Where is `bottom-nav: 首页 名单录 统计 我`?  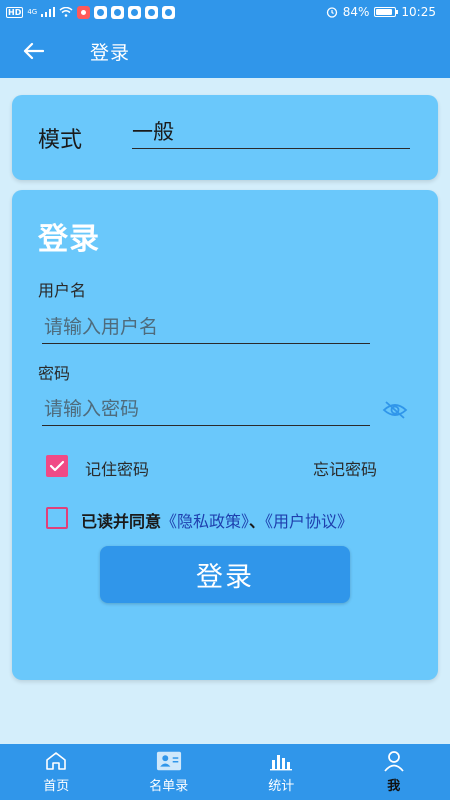
bottom-nav: 首页 名单录 统计 我 is located at coordinates (225, 772).